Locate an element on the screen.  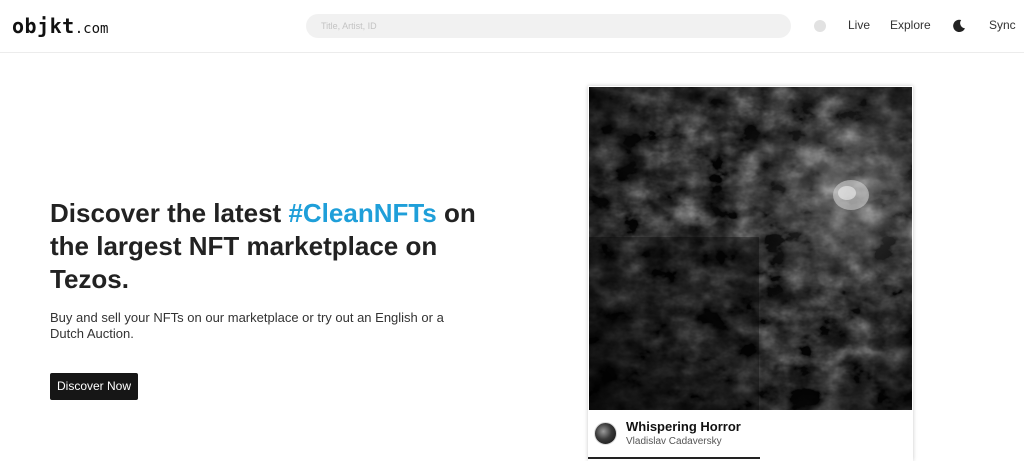
nav-live-link: Live is located at coordinates (859, 25).